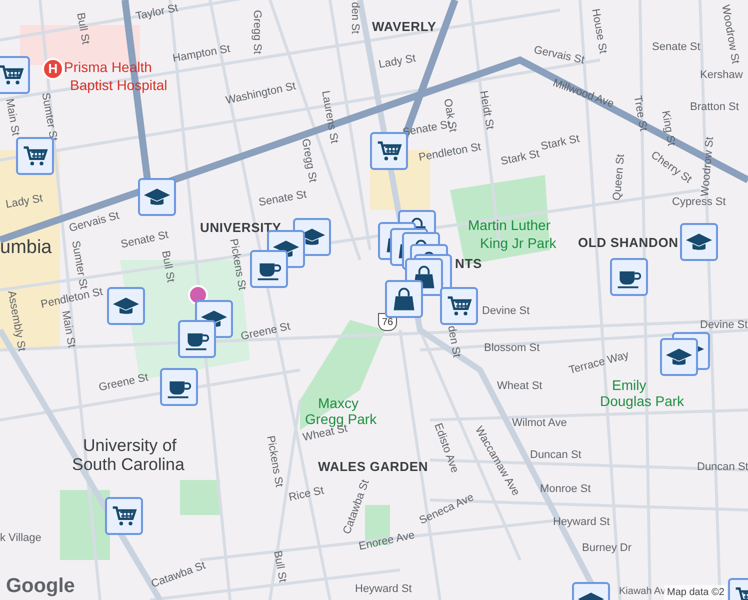 Image resolution: width=748 pixels, height=600 pixels. I want to click on street-label: Monroe St, so click(565, 489).